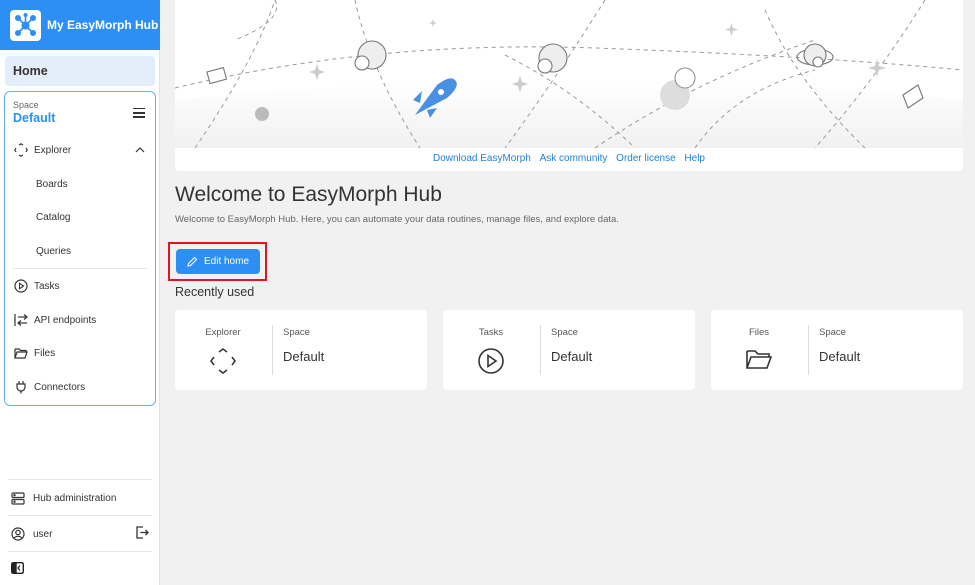 Image resolution: width=975 pixels, height=585 pixels. What do you see at coordinates (308, 194) in the screenshot?
I see `page-title: Welcome to EasyMorph Hub` at bounding box center [308, 194].